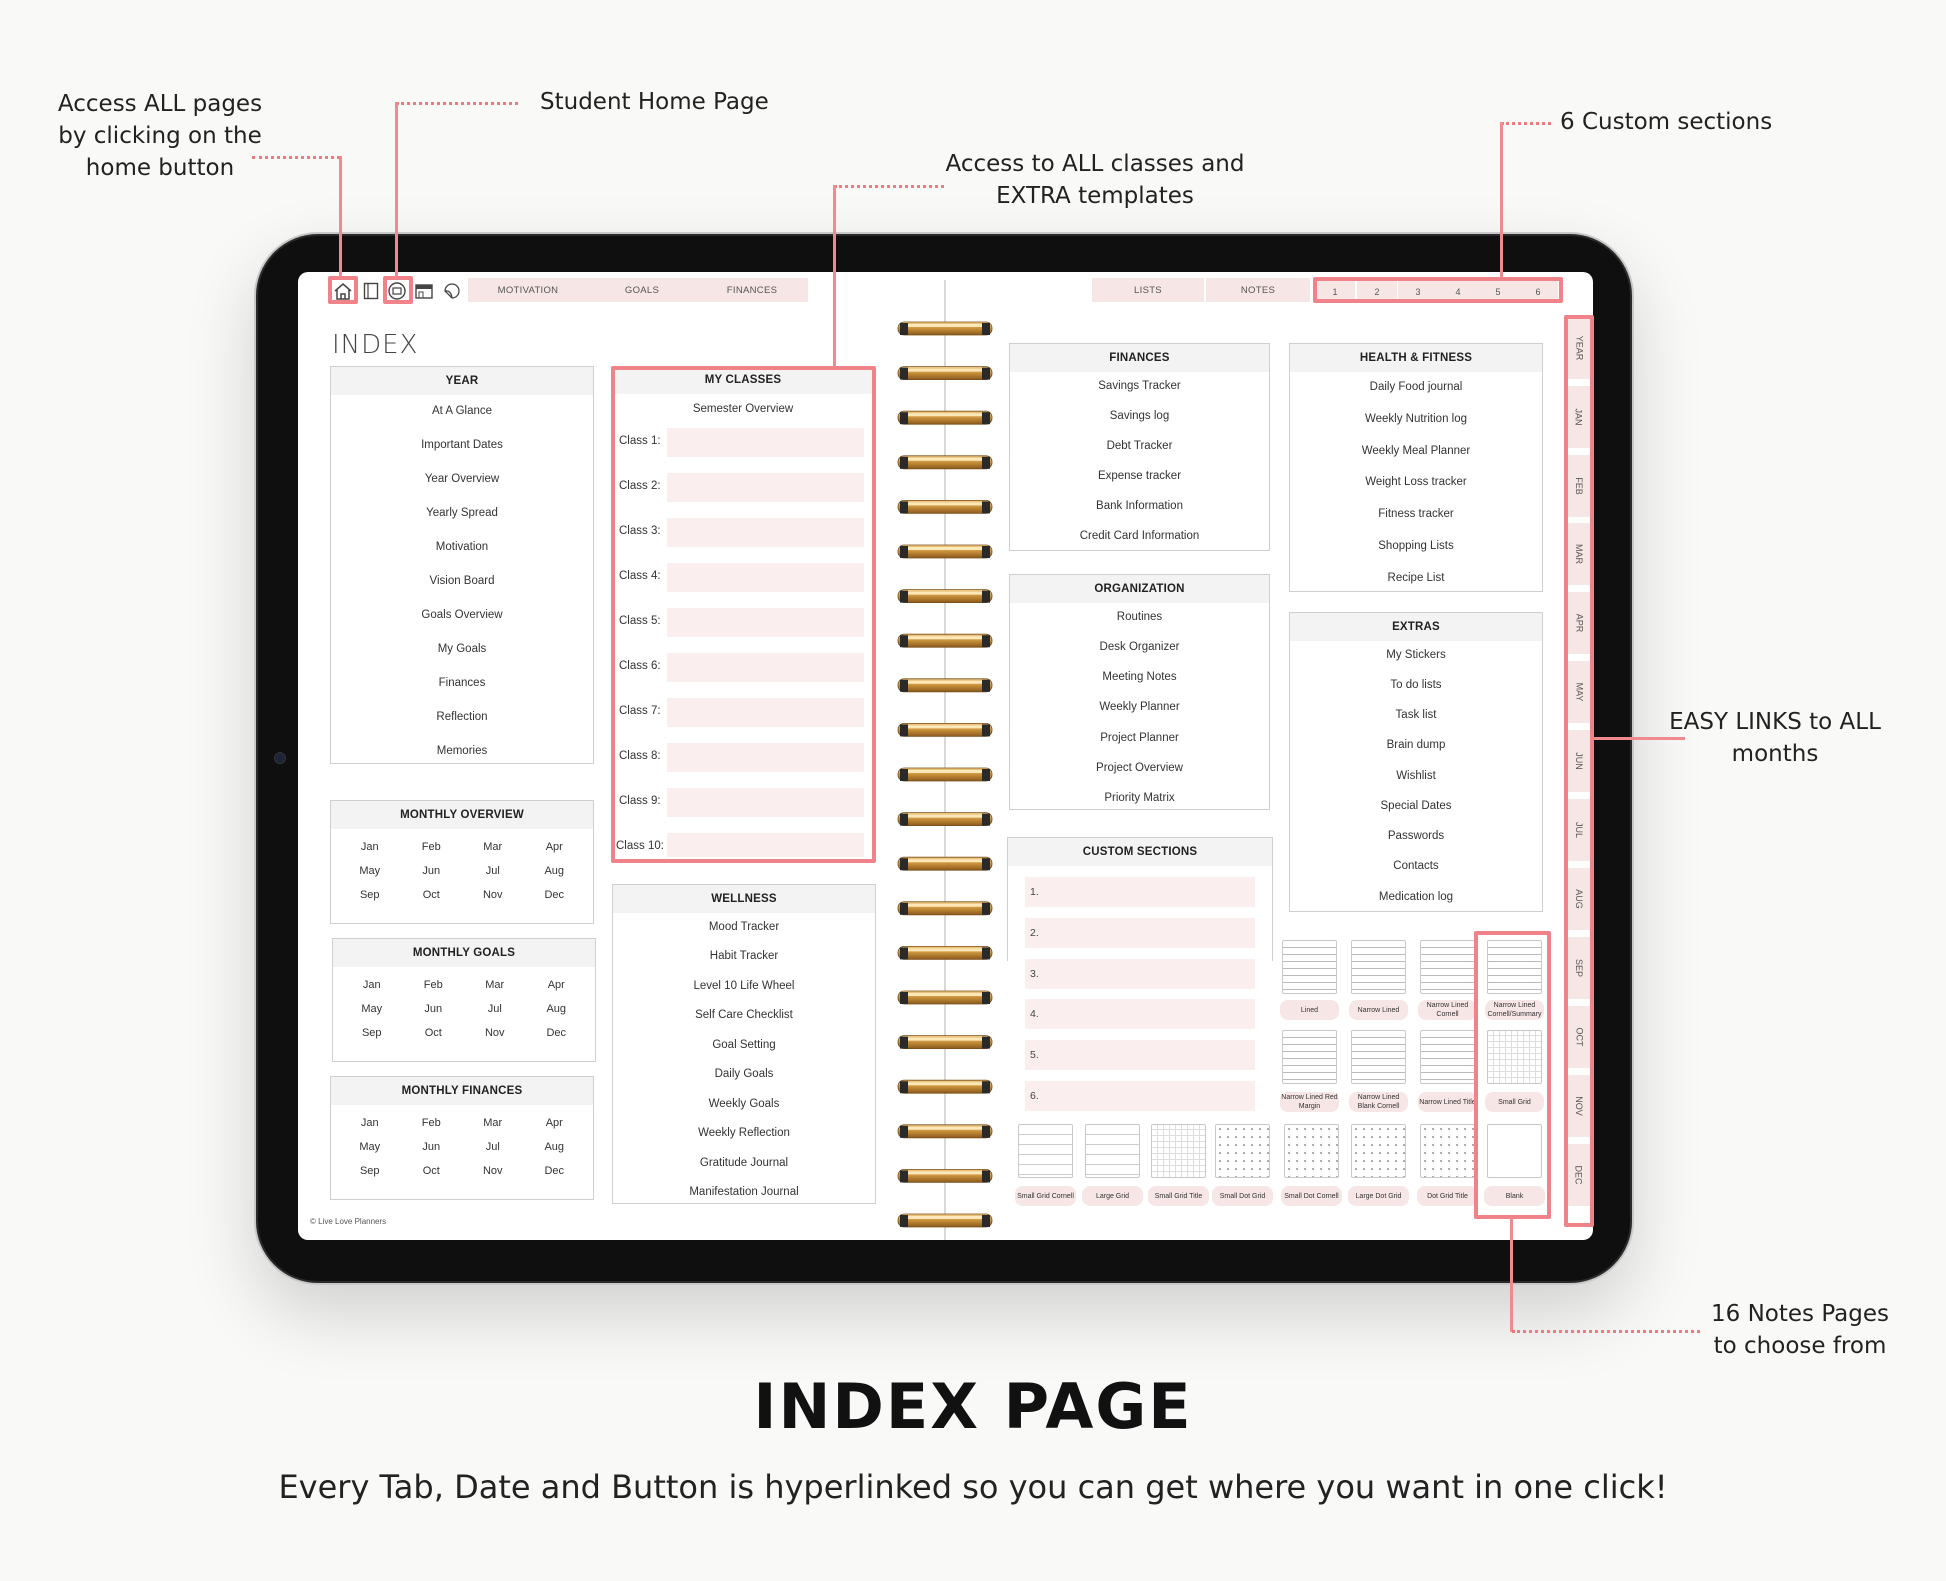  I want to click on wellness-link-gratitude: Gratitude Journal, so click(744, 1163).